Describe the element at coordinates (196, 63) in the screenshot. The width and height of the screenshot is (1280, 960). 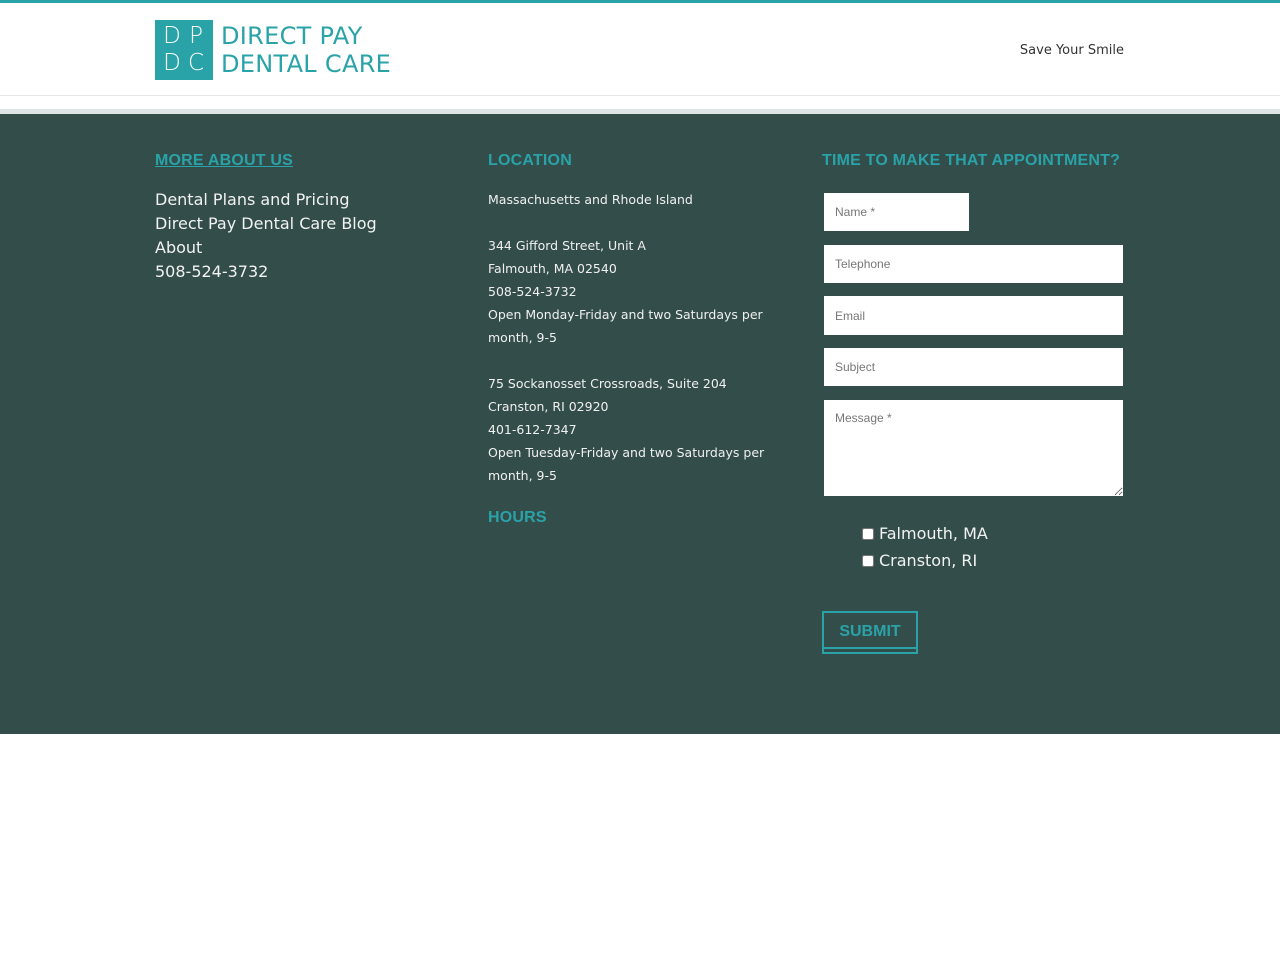
I see `logo-letter: C` at that location.